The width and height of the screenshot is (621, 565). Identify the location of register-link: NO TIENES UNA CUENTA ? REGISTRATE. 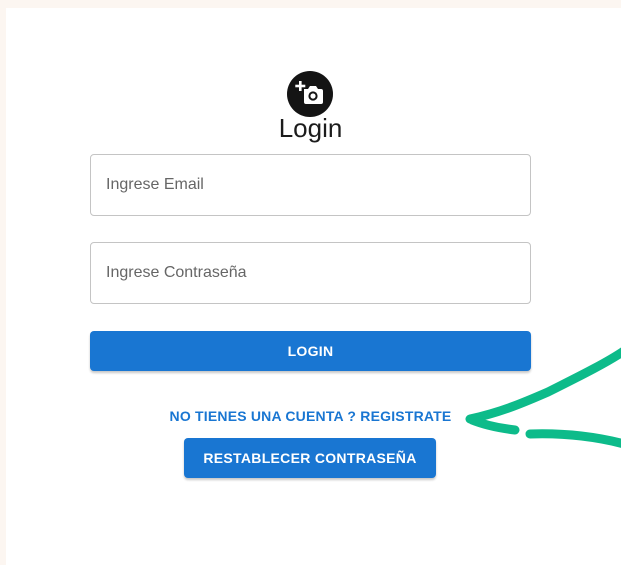
(310, 416).